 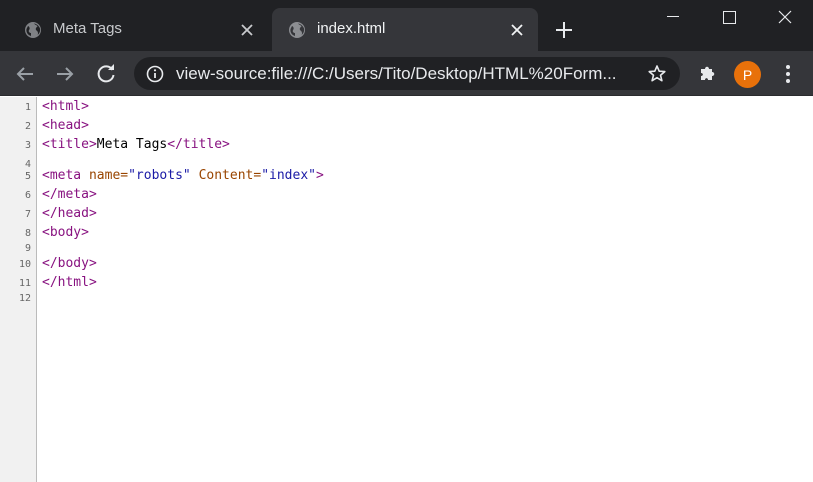 I want to click on line-number: 7, so click(x=27, y=214).